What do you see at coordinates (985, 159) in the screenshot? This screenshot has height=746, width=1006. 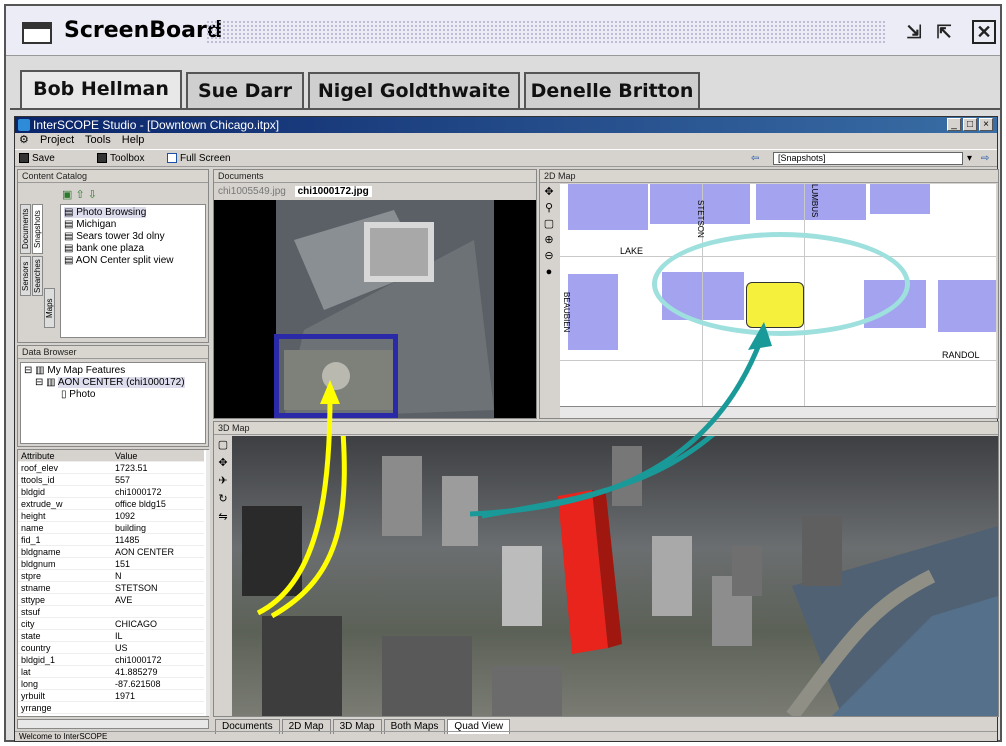 I see `forward-arrow-icon: ⇨` at bounding box center [985, 159].